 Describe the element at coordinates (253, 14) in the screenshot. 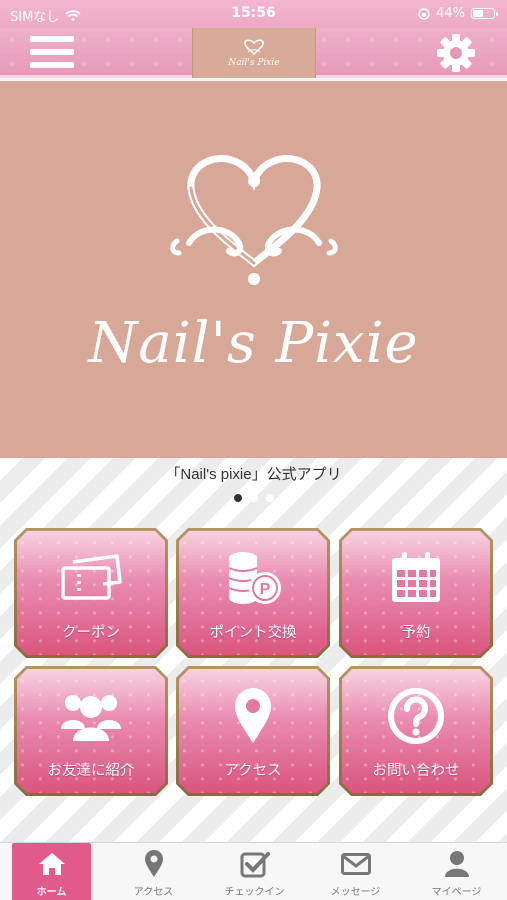

I see `status-bar: SIMなし 15:56 44%` at that location.